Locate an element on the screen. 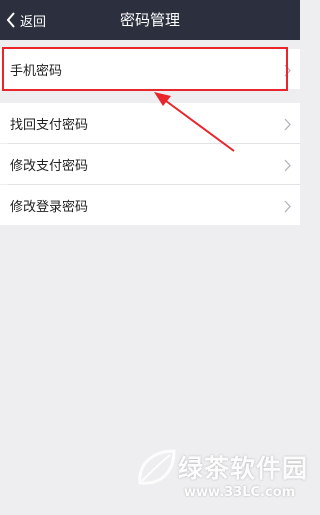  back-button: 返回 is located at coordinates (26, 20).